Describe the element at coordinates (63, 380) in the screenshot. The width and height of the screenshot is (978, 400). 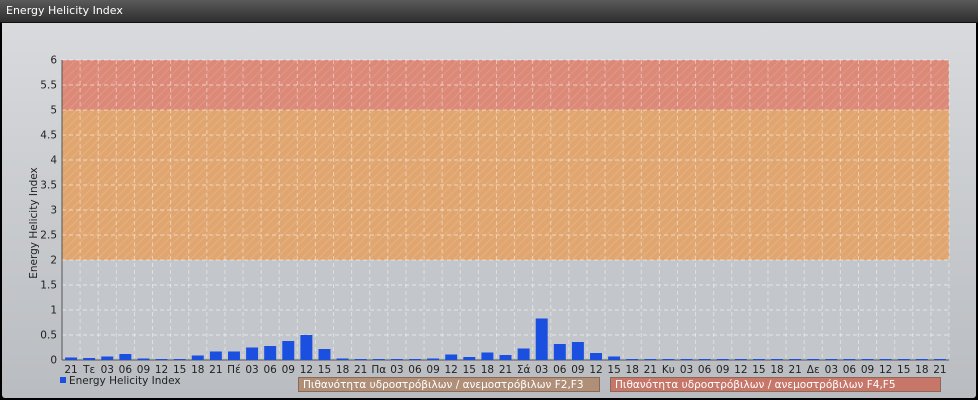
I see `legend-swatch` at that location.